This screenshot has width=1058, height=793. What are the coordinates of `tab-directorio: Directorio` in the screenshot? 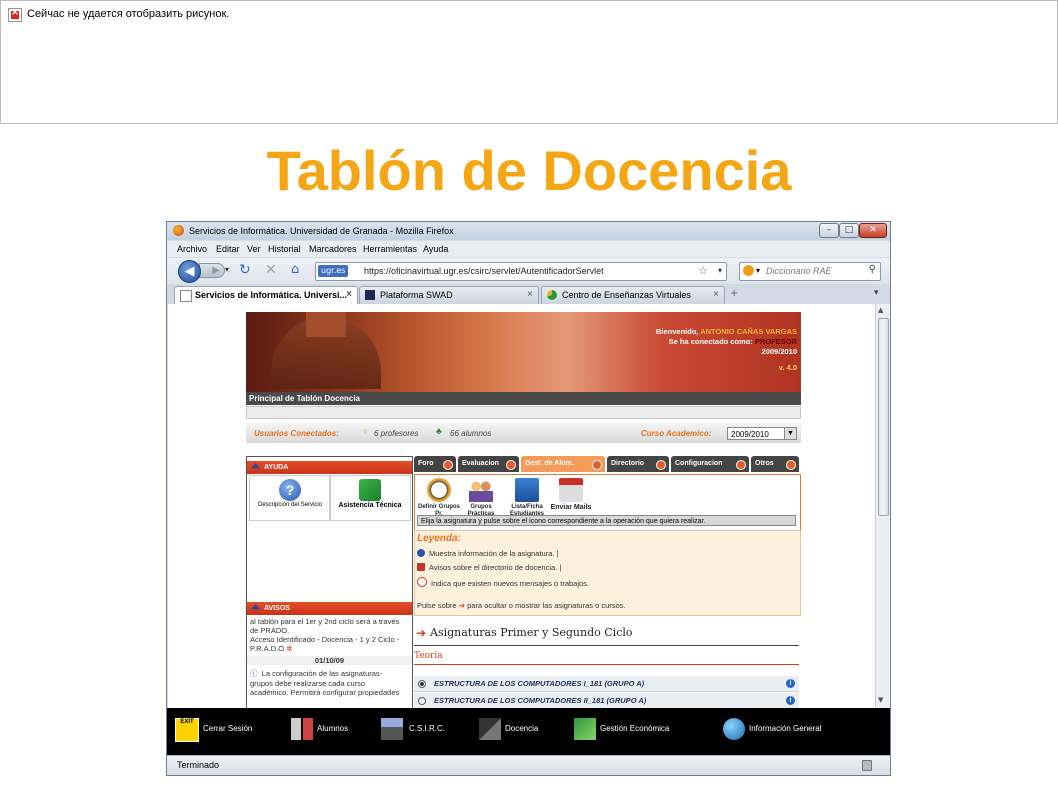 It's located at (638, 464).